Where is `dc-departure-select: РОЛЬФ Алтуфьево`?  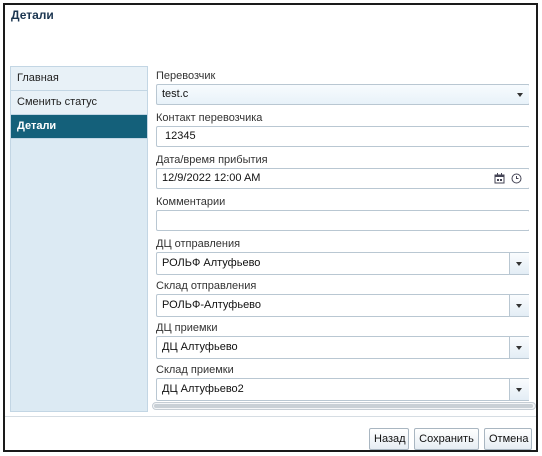
dc-departure-select: РОЛЬФ Алтуфьево is located at coordinates (342, 263).